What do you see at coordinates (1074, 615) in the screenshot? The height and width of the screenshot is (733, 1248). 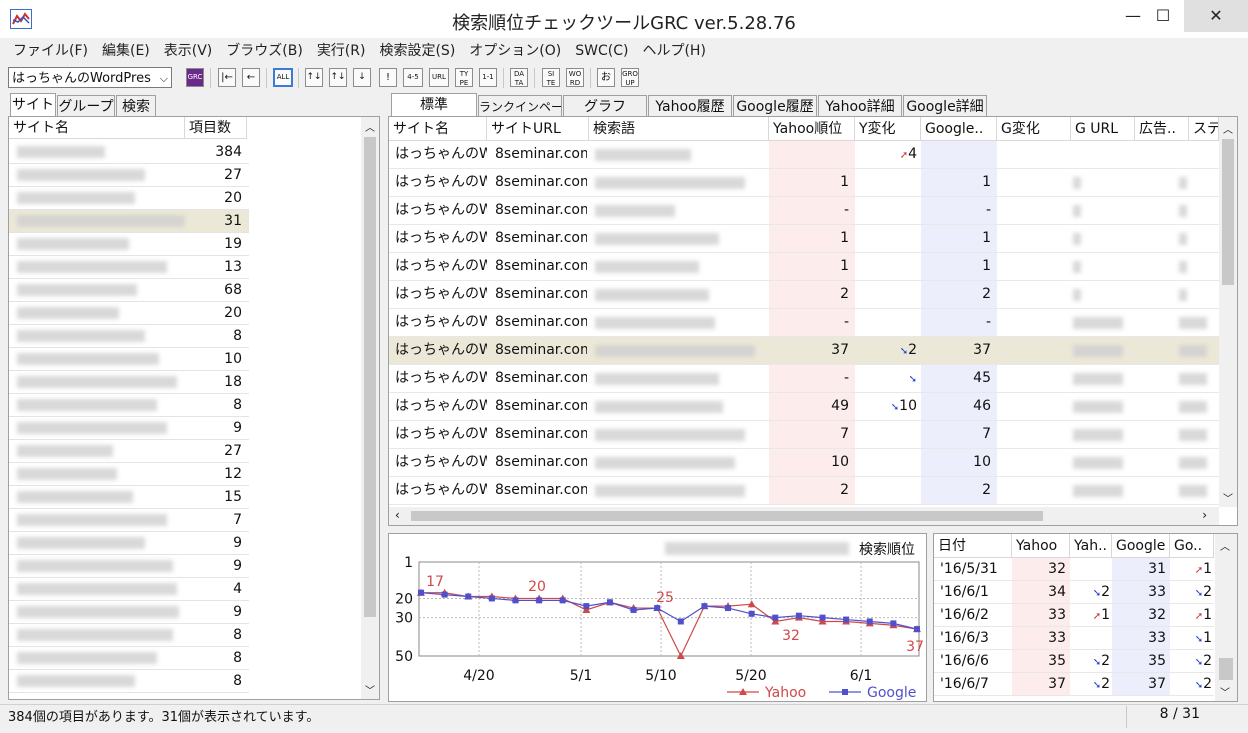 I see `history-row: '16/6/2 33 ➚1 32 ➚1` at bounding box center [1074, 615].